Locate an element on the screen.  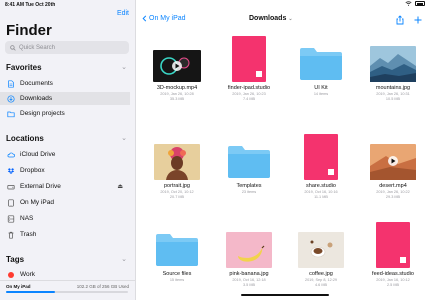
file-name: portrait.jpg is located at coordinates (177, 186).